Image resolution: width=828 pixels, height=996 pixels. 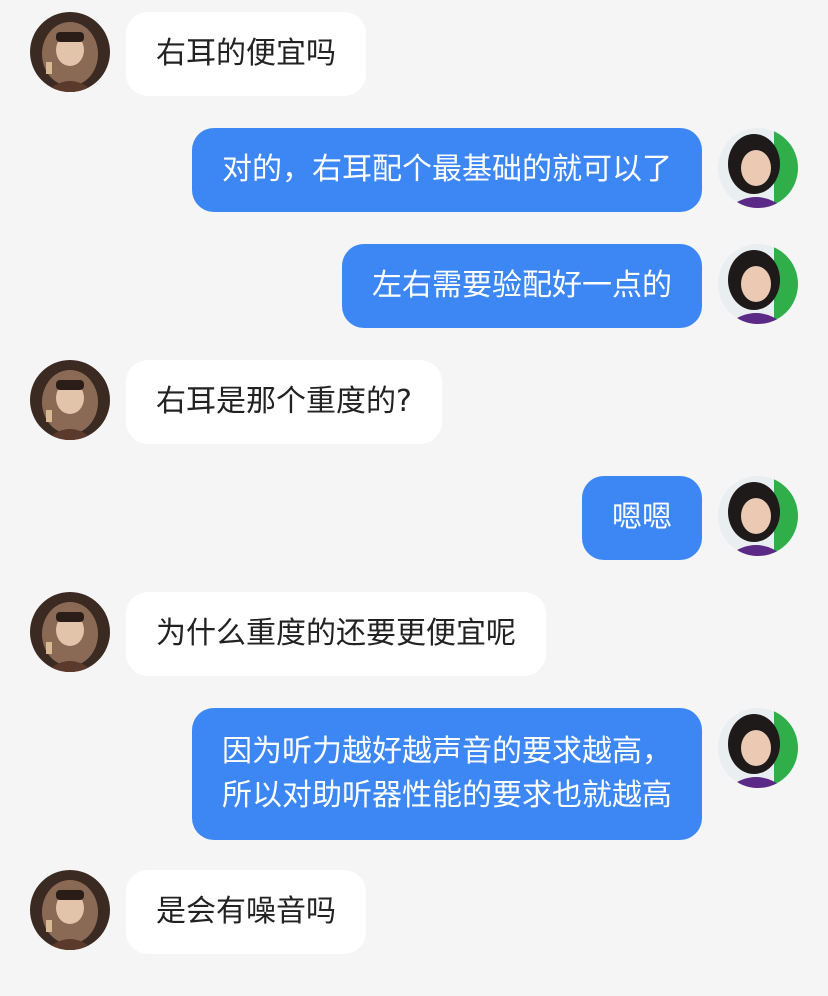 I want to click on message-text: 是会有噪音吗, so click(x=246, y=911).